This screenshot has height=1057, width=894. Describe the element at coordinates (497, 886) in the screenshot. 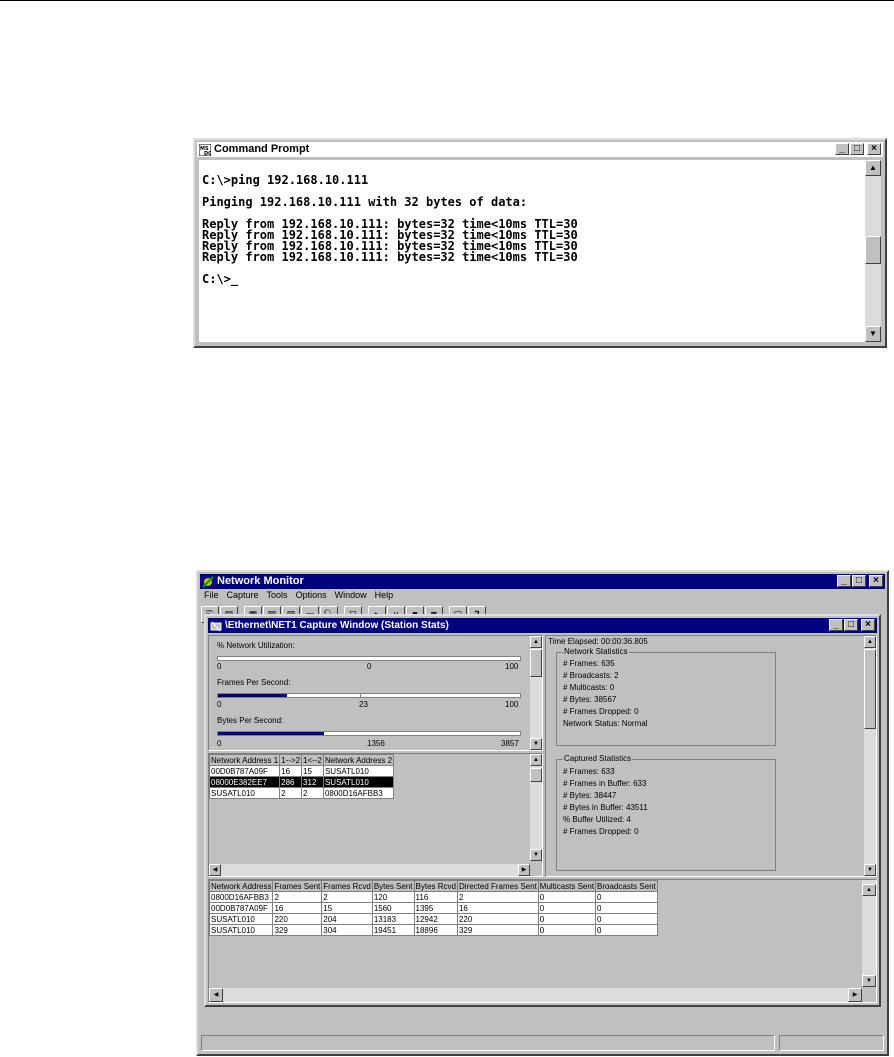

I see `column-header: Directed Frames Sent` at that location.